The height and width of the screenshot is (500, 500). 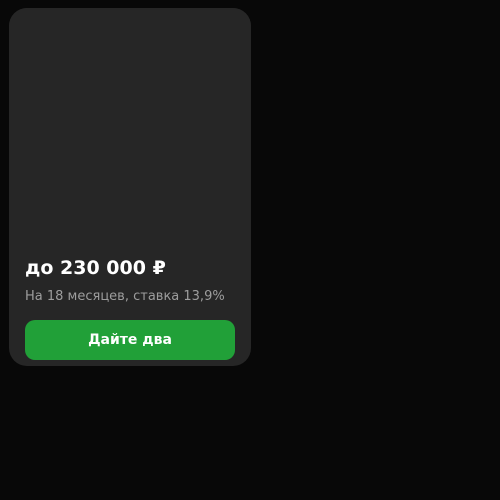 What do you see at coordinates (95, 268) in the screenshot?
I see `loan-amount-title: до 230 000 ₽` at bounding box center [95, 268].